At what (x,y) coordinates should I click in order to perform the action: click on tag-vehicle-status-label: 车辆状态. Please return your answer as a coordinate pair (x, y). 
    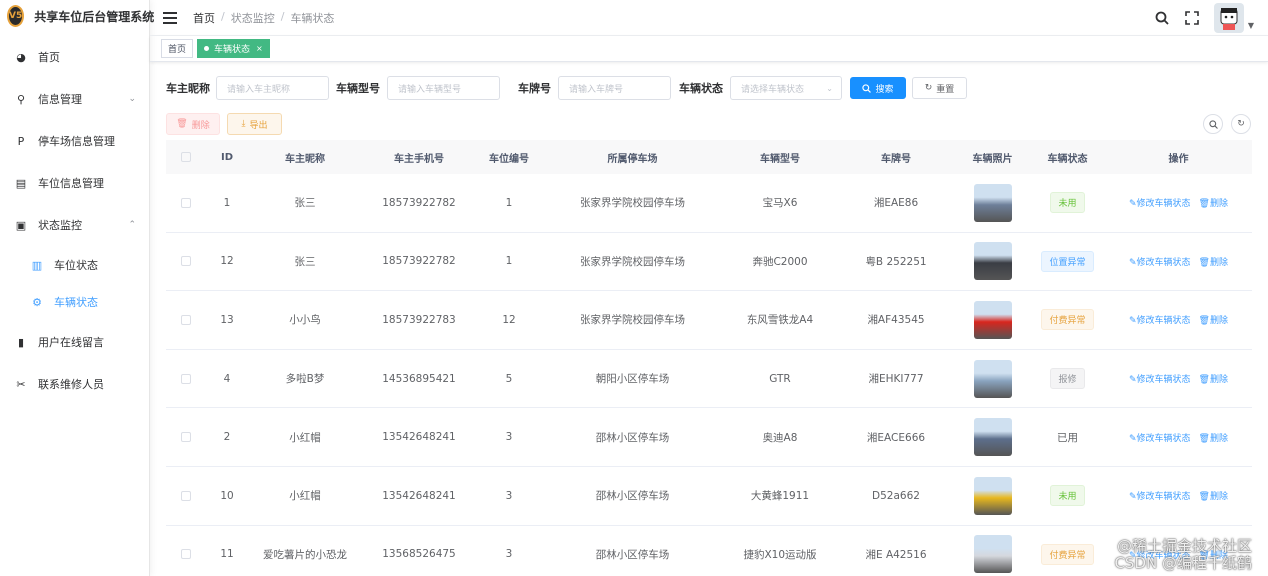
    Looking at the image, I should click on (232, 50).